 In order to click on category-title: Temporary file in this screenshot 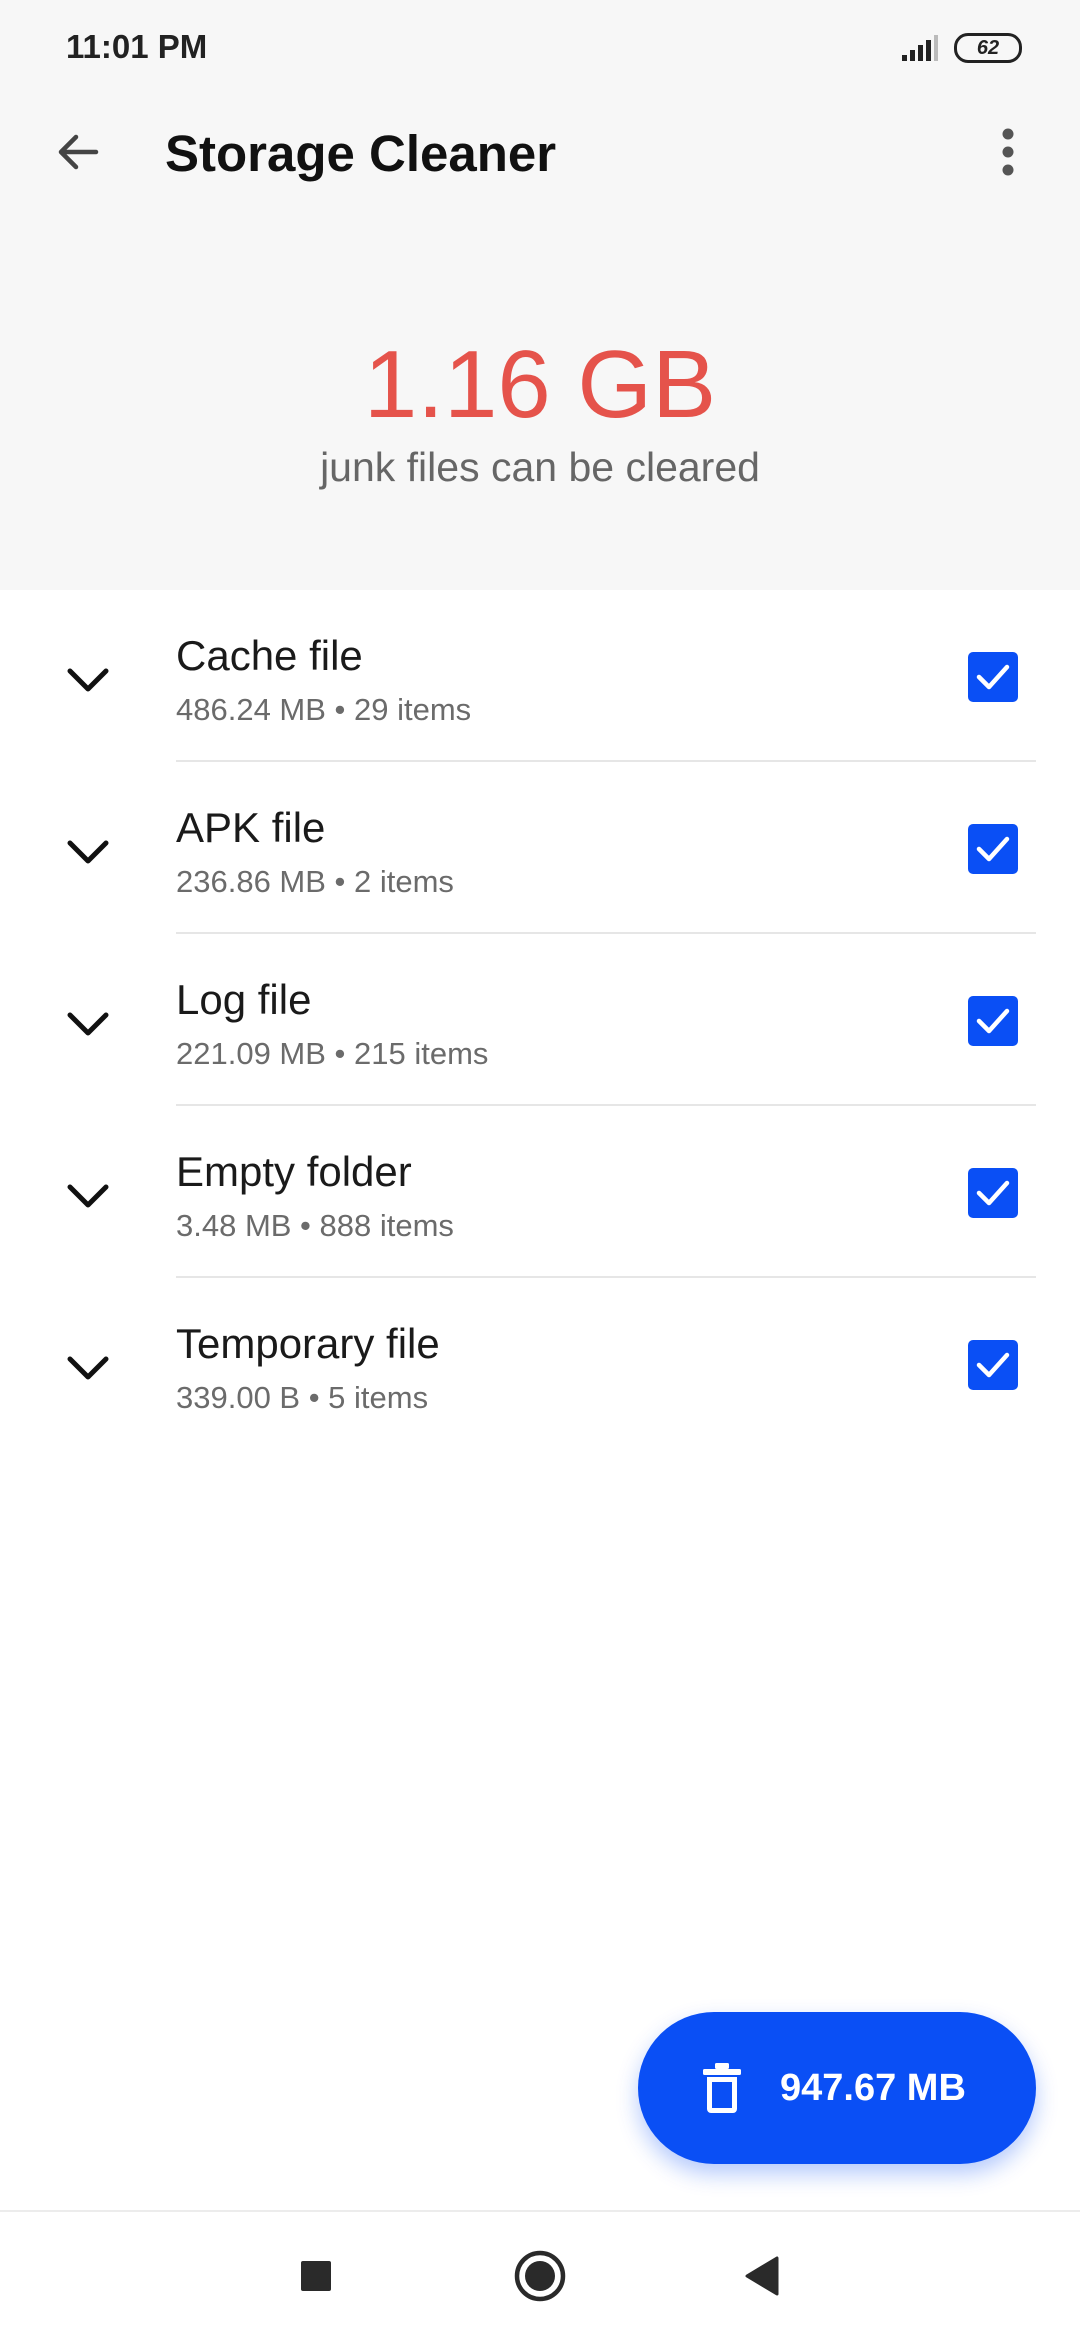, I will do `click(308, 1343)`.